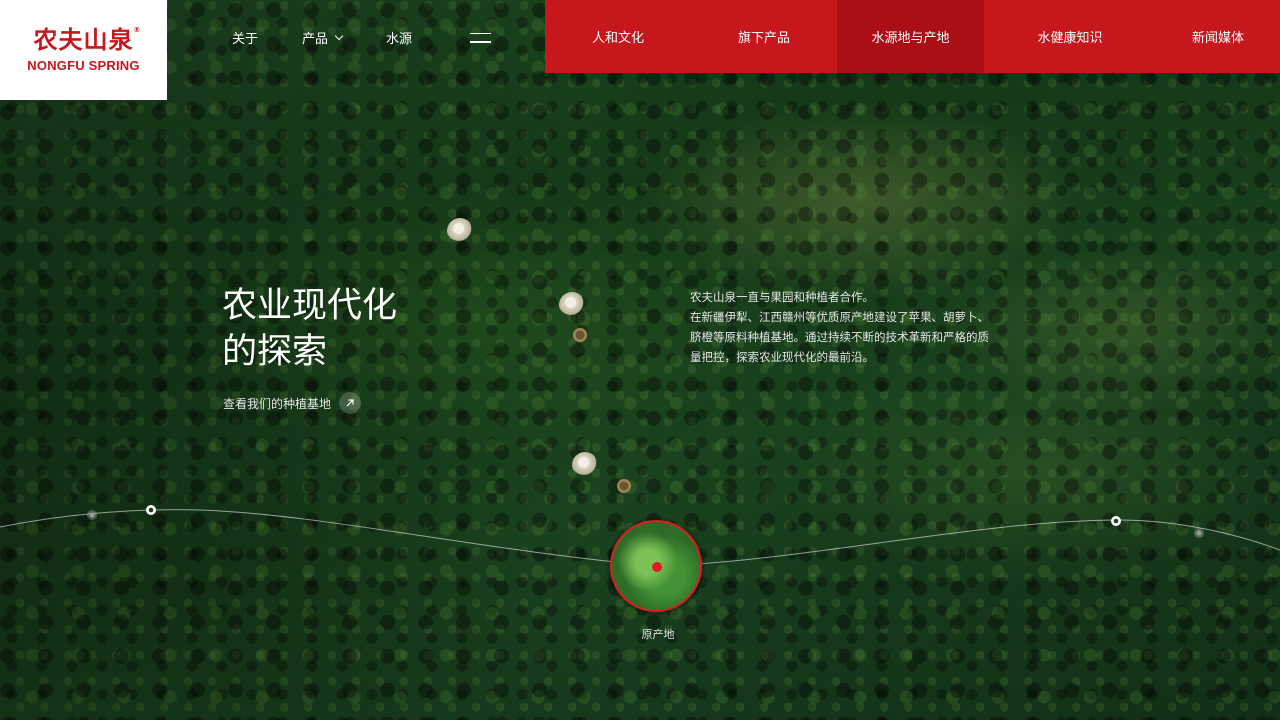 The image size is (1280, 720). What do you see at coordinates (309, 329) in the screenshot?
I see `page-title: 农业现代化 的探索` at bounding box center [309, 329].